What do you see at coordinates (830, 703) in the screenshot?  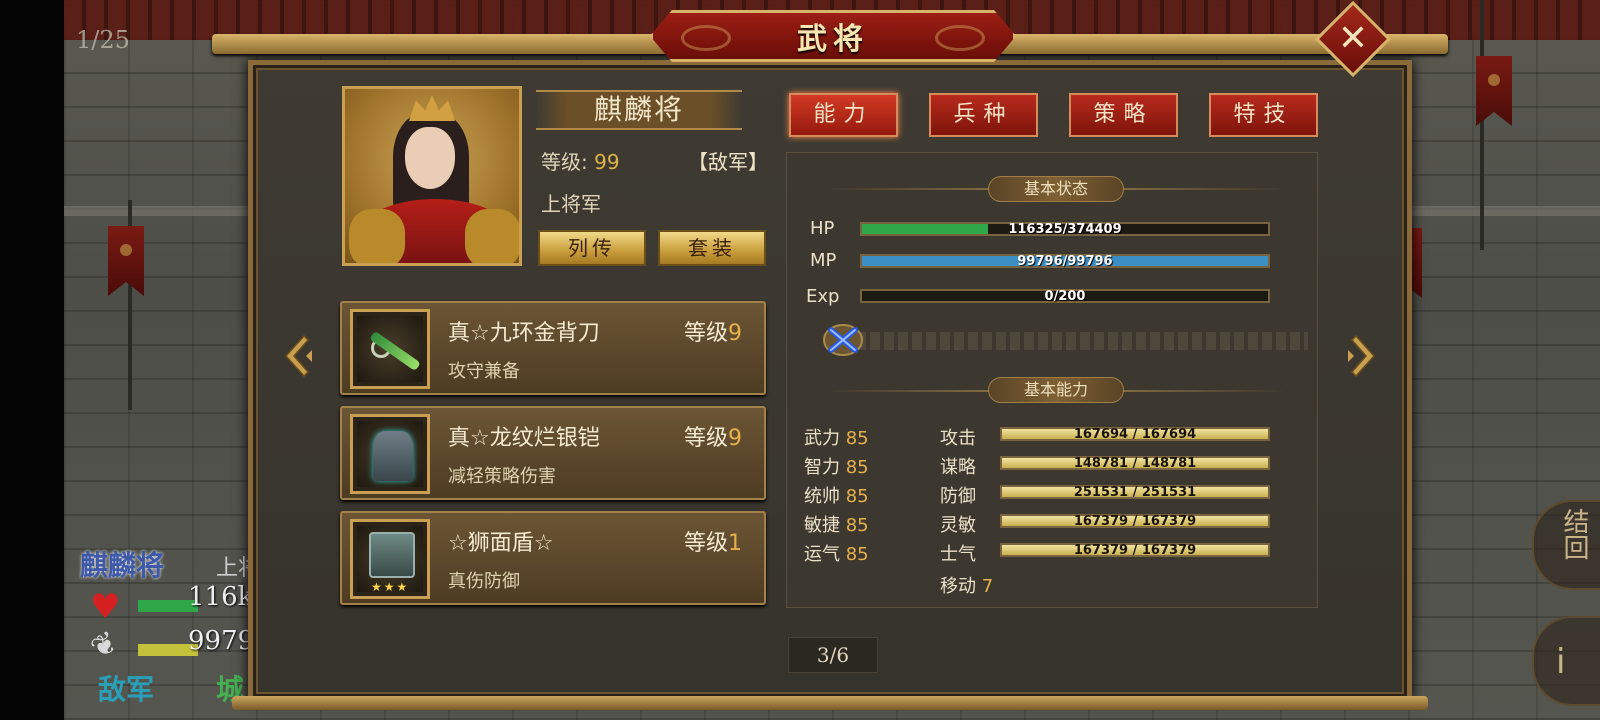 I see `dialog-bottom-rail` at bounding box center [830, 703].